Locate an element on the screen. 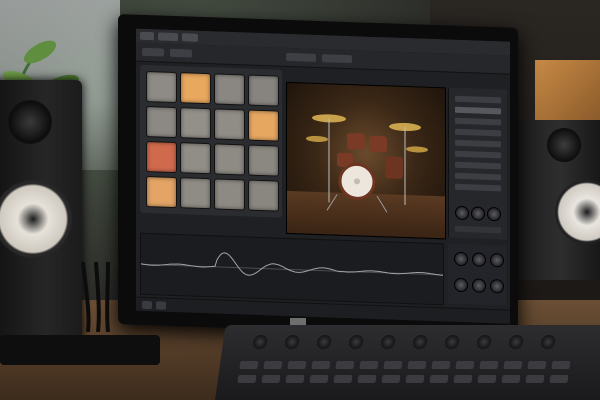 This screenshot has width=600, height=400. speaker-woofer-icon is located at coordinates (36, 219).